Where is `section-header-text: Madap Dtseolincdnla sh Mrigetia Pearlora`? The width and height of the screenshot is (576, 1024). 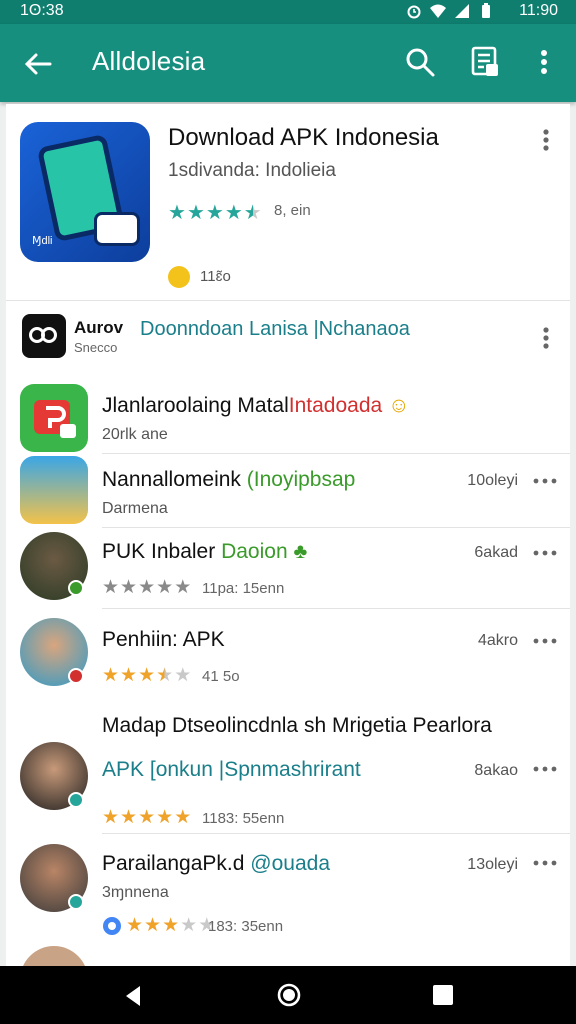
section-header-text: Madap Dtseolincdnla sh Mrigetia Pearlora is located at coordinates (297, 725).